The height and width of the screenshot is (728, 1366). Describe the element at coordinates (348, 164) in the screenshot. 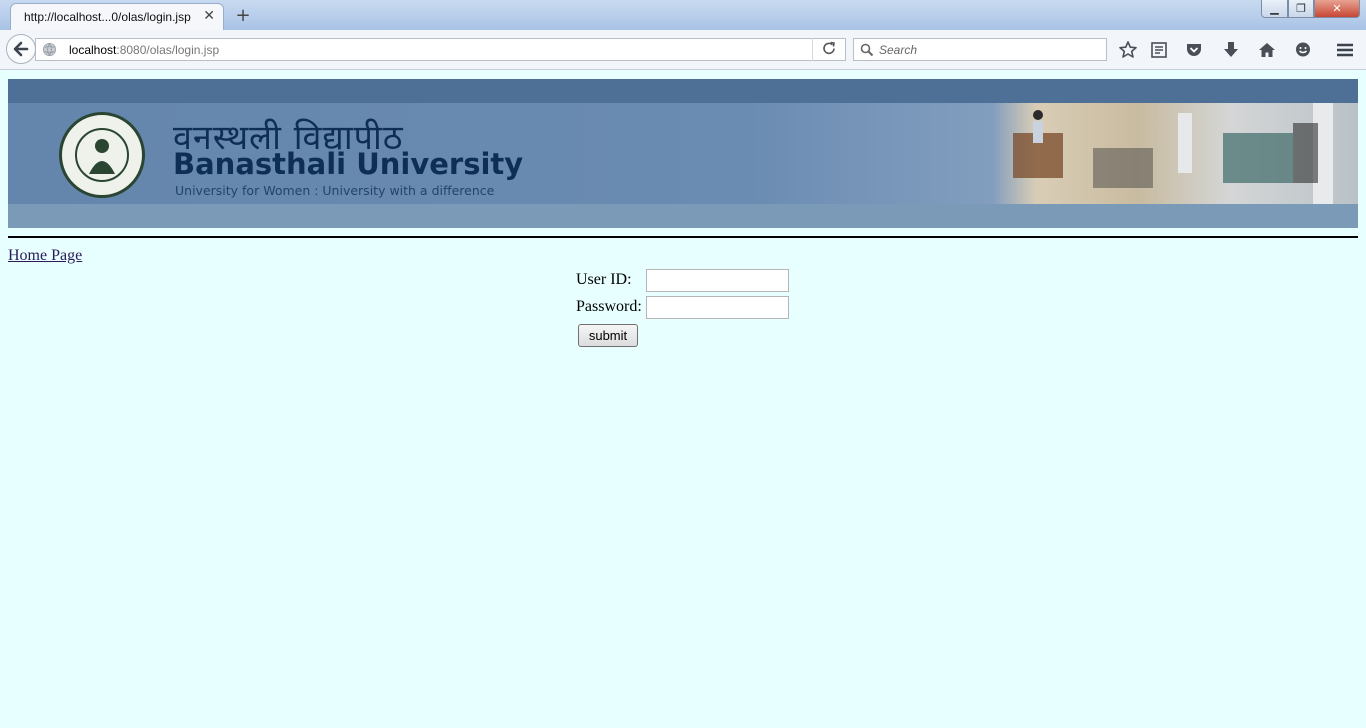

I see `university-name: Banasthali University` at that location.